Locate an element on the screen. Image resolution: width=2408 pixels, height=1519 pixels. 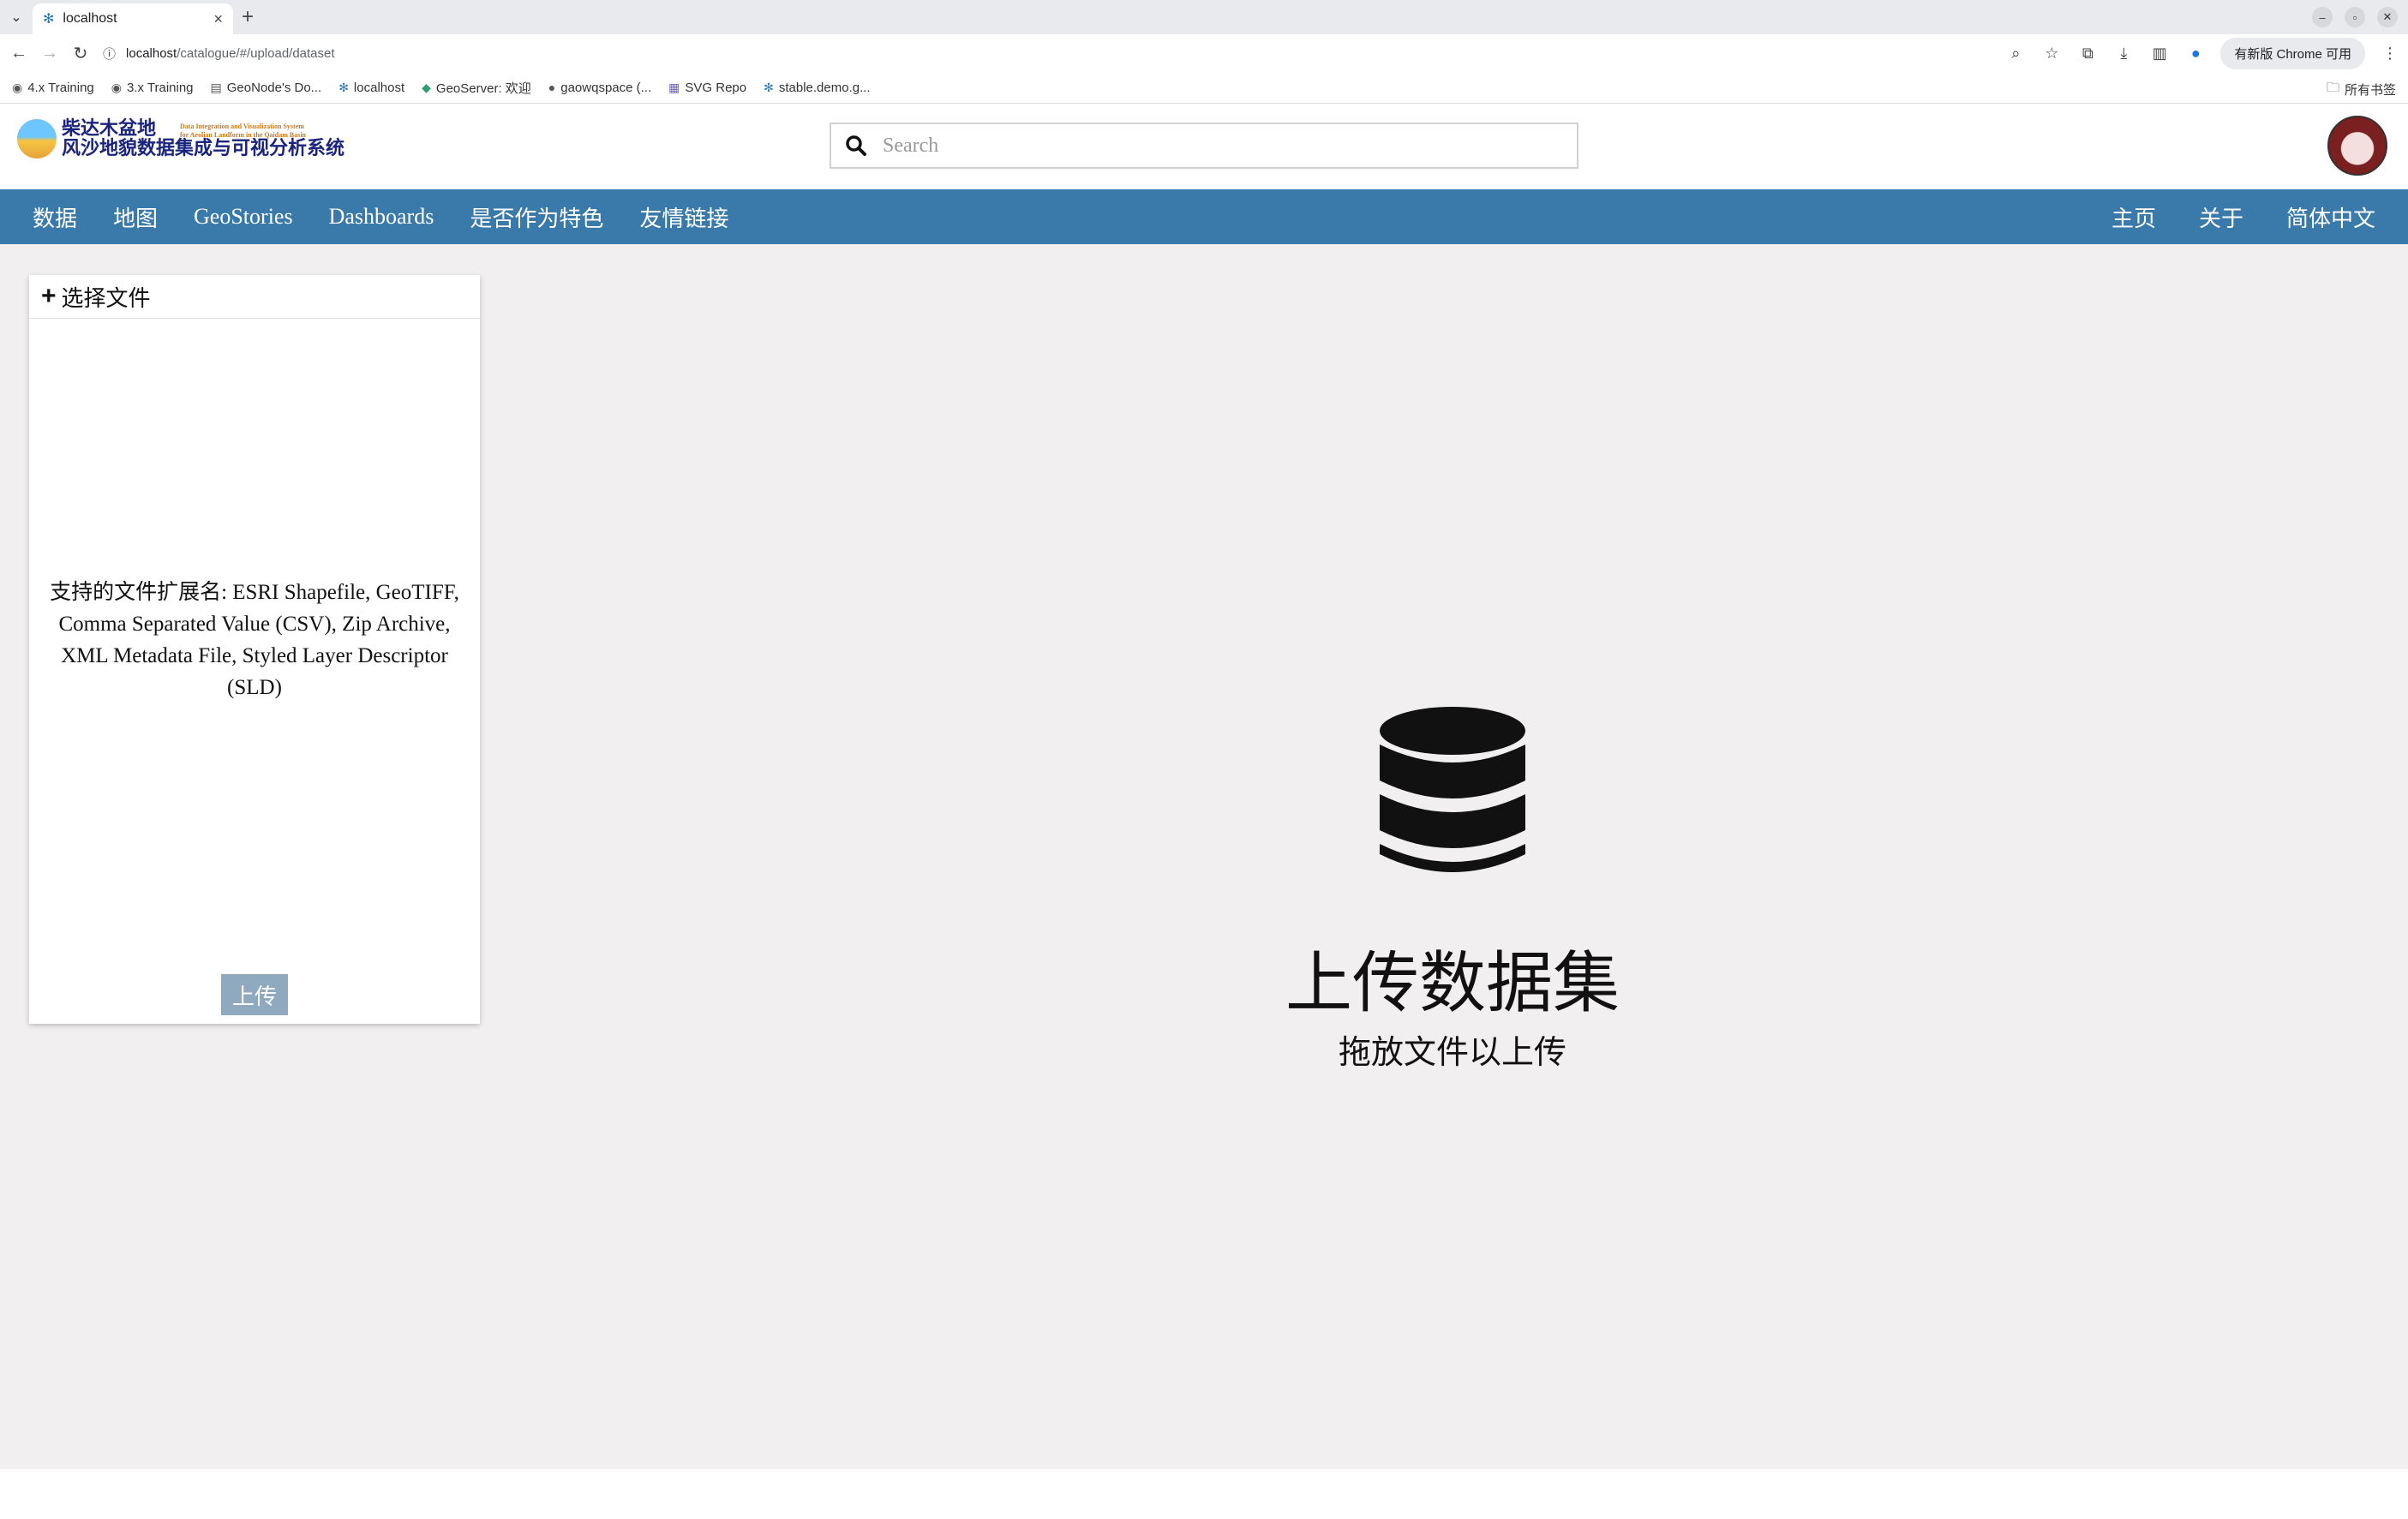
logo-title-line2: 风沙地貌数据集成与可视分析系统 is located at coordinates (203, 149).